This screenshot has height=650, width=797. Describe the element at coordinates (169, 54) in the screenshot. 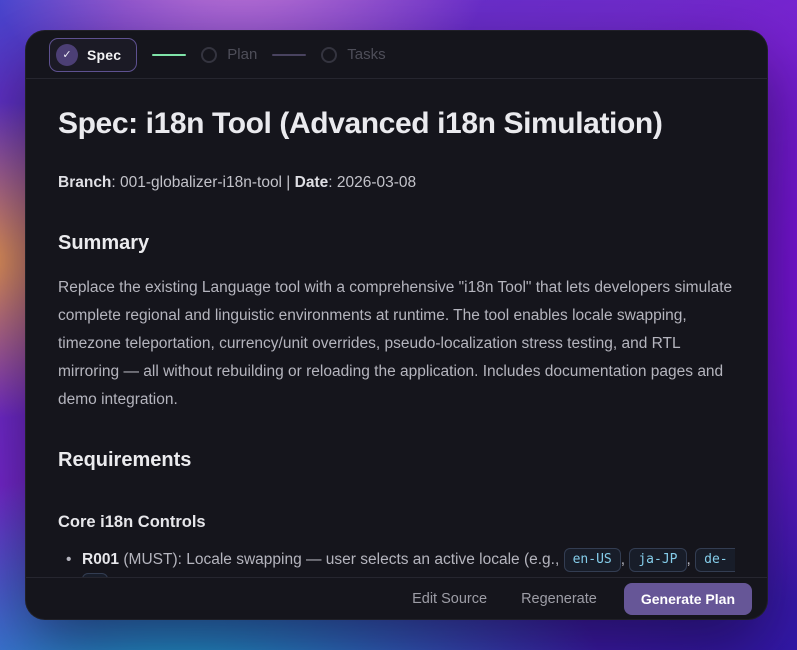

I see `step-connector-done` at that location.